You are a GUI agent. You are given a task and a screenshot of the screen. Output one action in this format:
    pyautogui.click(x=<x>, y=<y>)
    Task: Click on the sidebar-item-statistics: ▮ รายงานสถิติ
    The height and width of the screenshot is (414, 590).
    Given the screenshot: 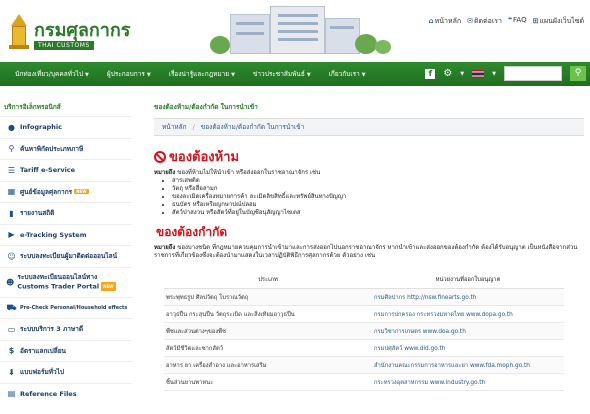 What is the action you would take?
    pyautogui.click(x=66, y=213)
    